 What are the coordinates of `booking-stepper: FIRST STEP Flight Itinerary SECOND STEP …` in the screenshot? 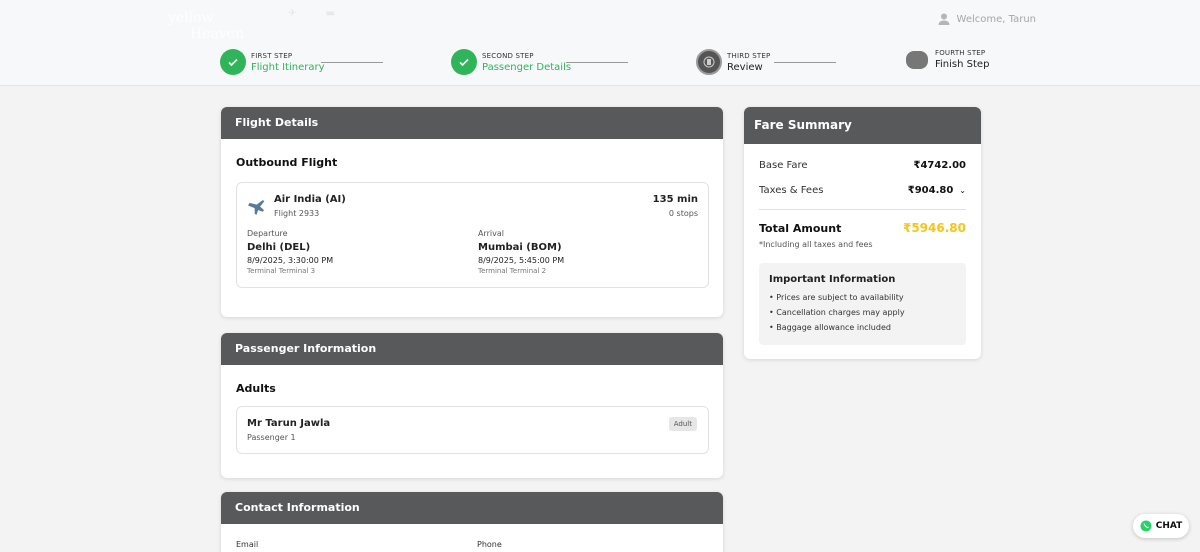 It's located at (600, 63).